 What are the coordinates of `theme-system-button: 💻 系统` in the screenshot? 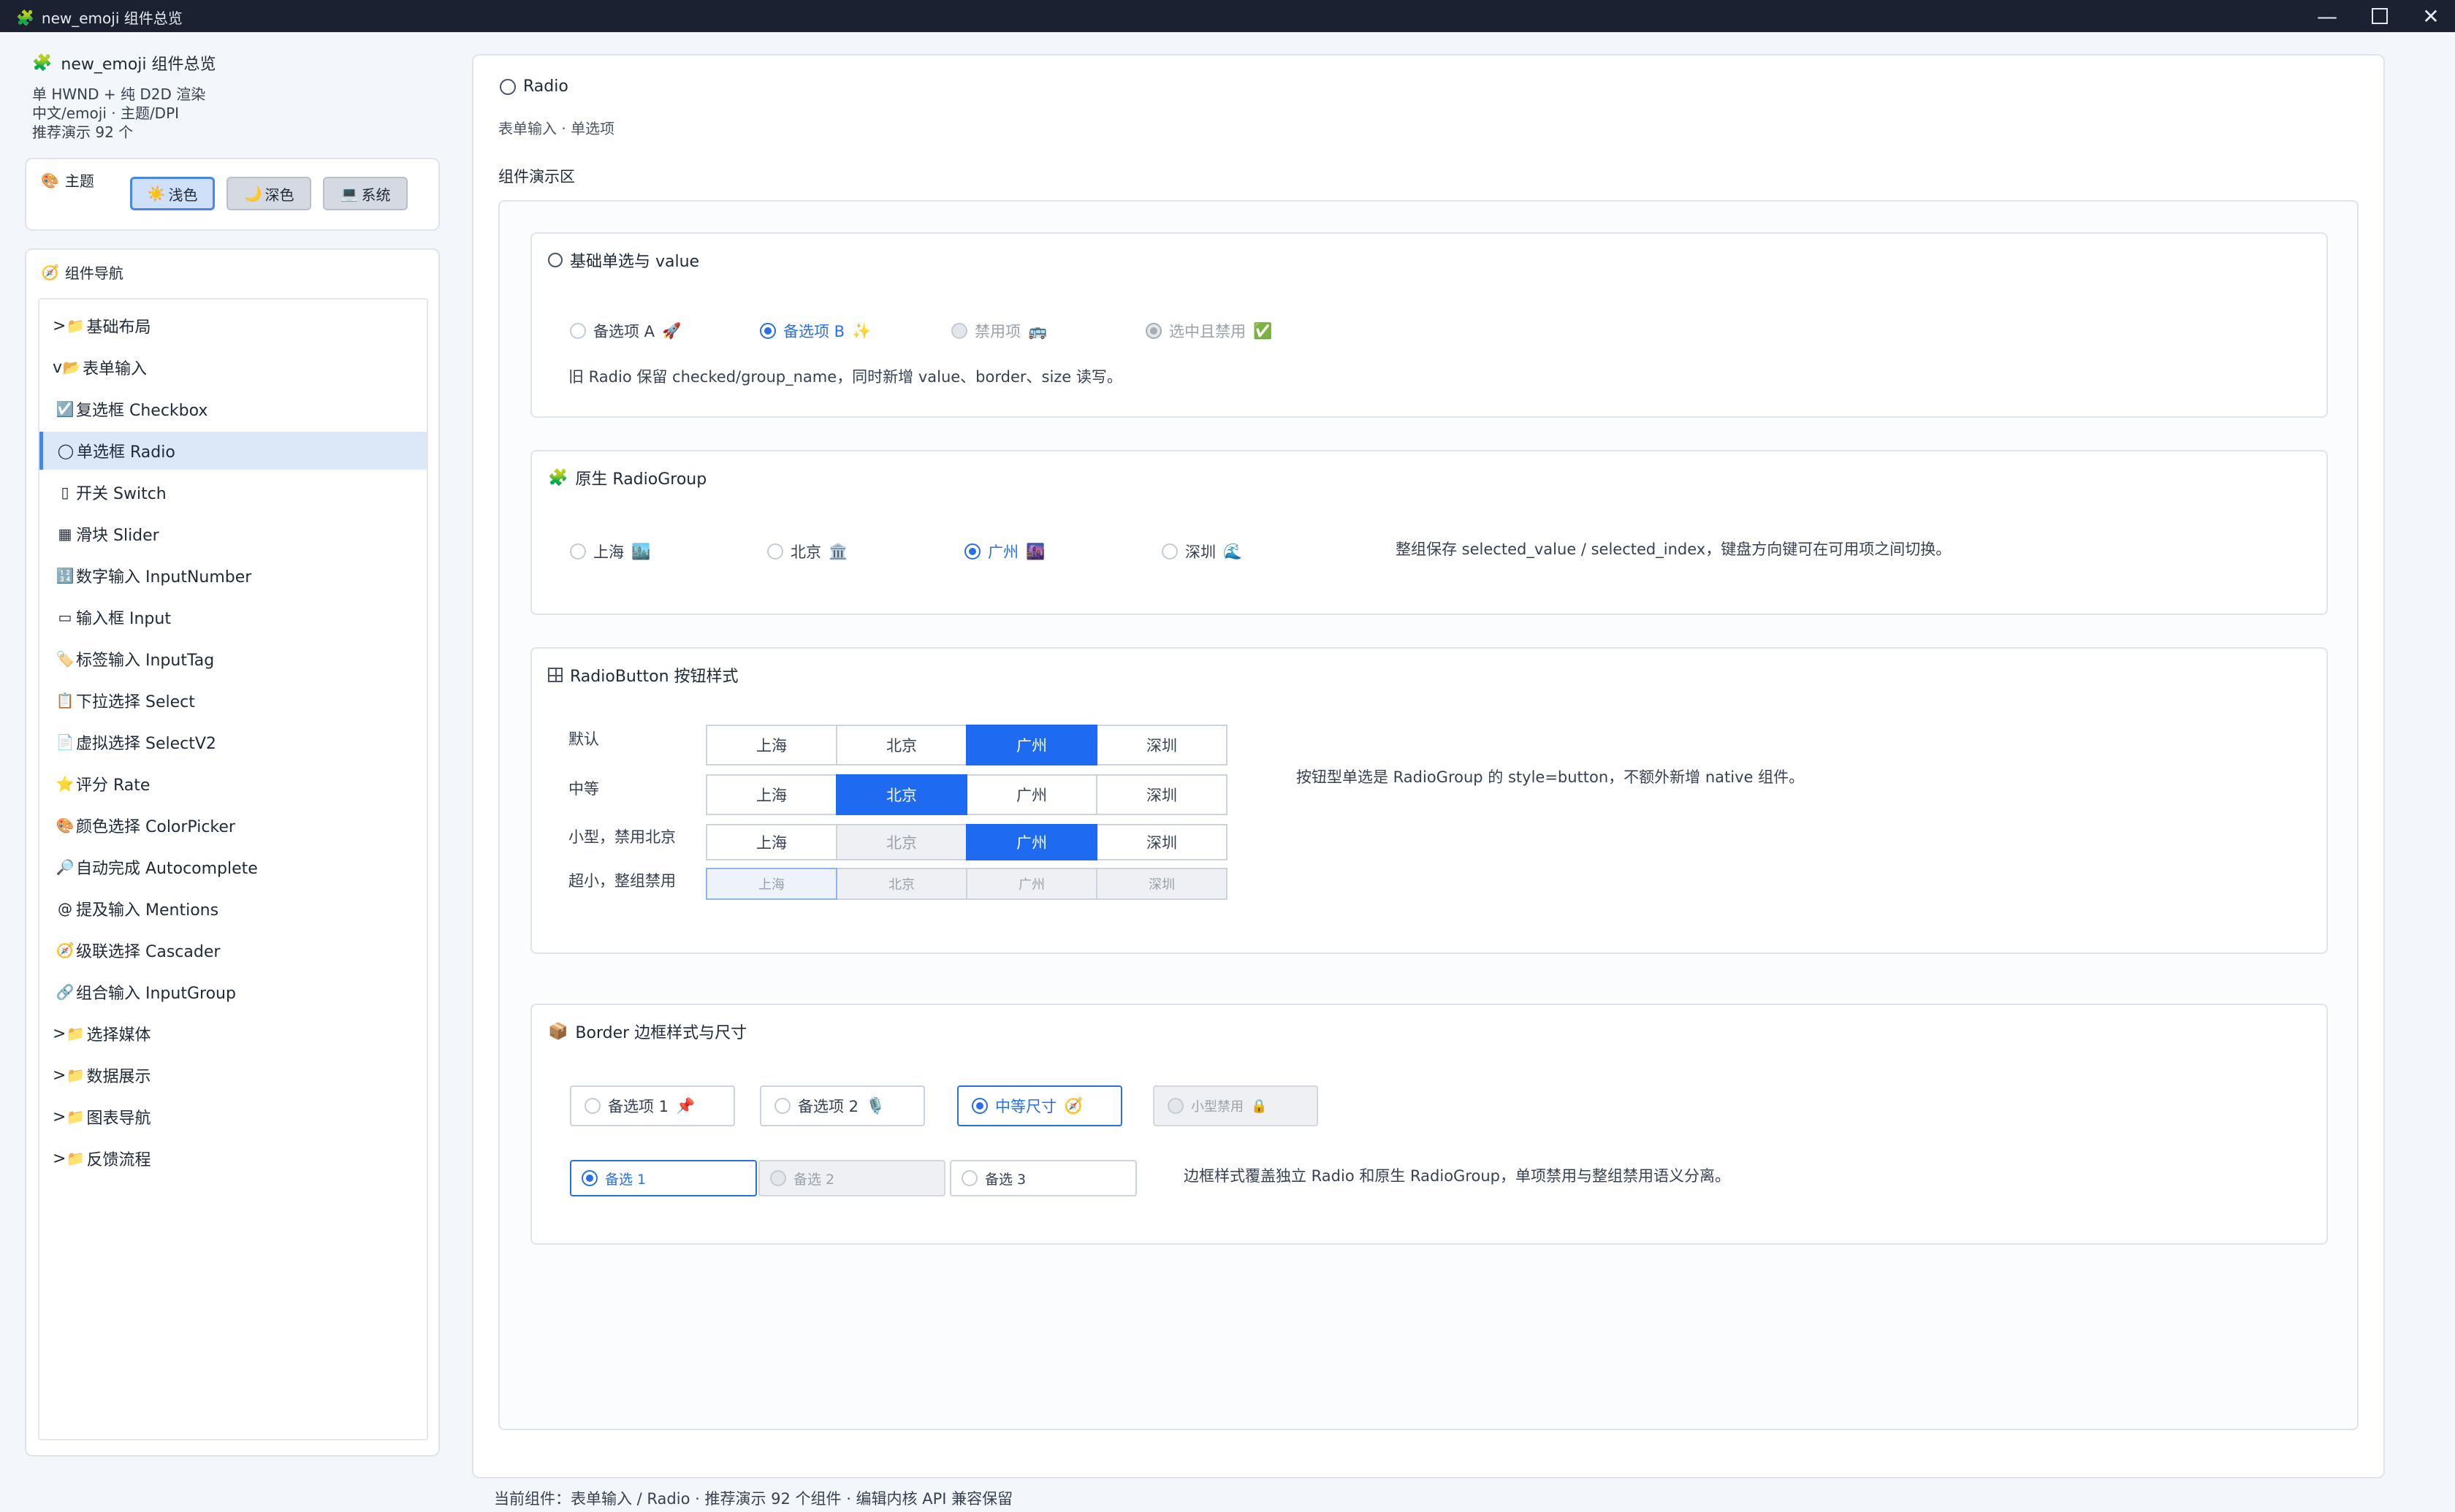 It's located at (365, 193).